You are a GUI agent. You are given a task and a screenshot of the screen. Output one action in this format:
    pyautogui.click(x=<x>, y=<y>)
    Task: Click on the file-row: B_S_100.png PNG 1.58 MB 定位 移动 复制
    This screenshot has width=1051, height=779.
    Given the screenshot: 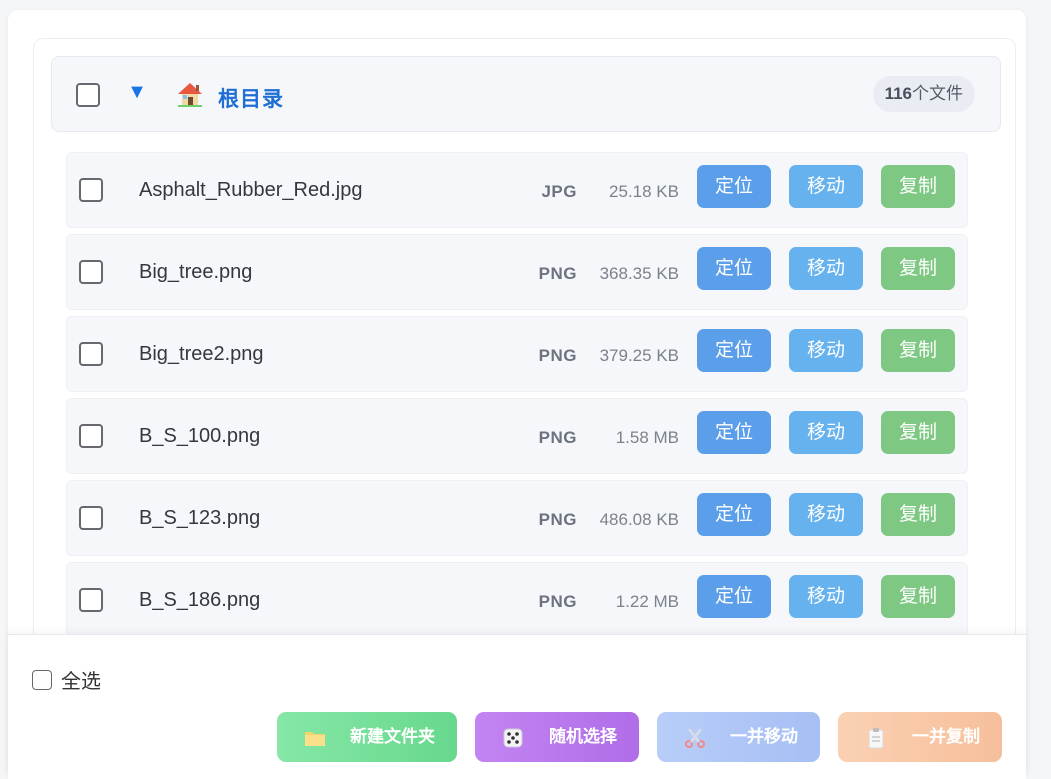 What is the action you would take?
    pyautogui.click(x=517, y=436)
    